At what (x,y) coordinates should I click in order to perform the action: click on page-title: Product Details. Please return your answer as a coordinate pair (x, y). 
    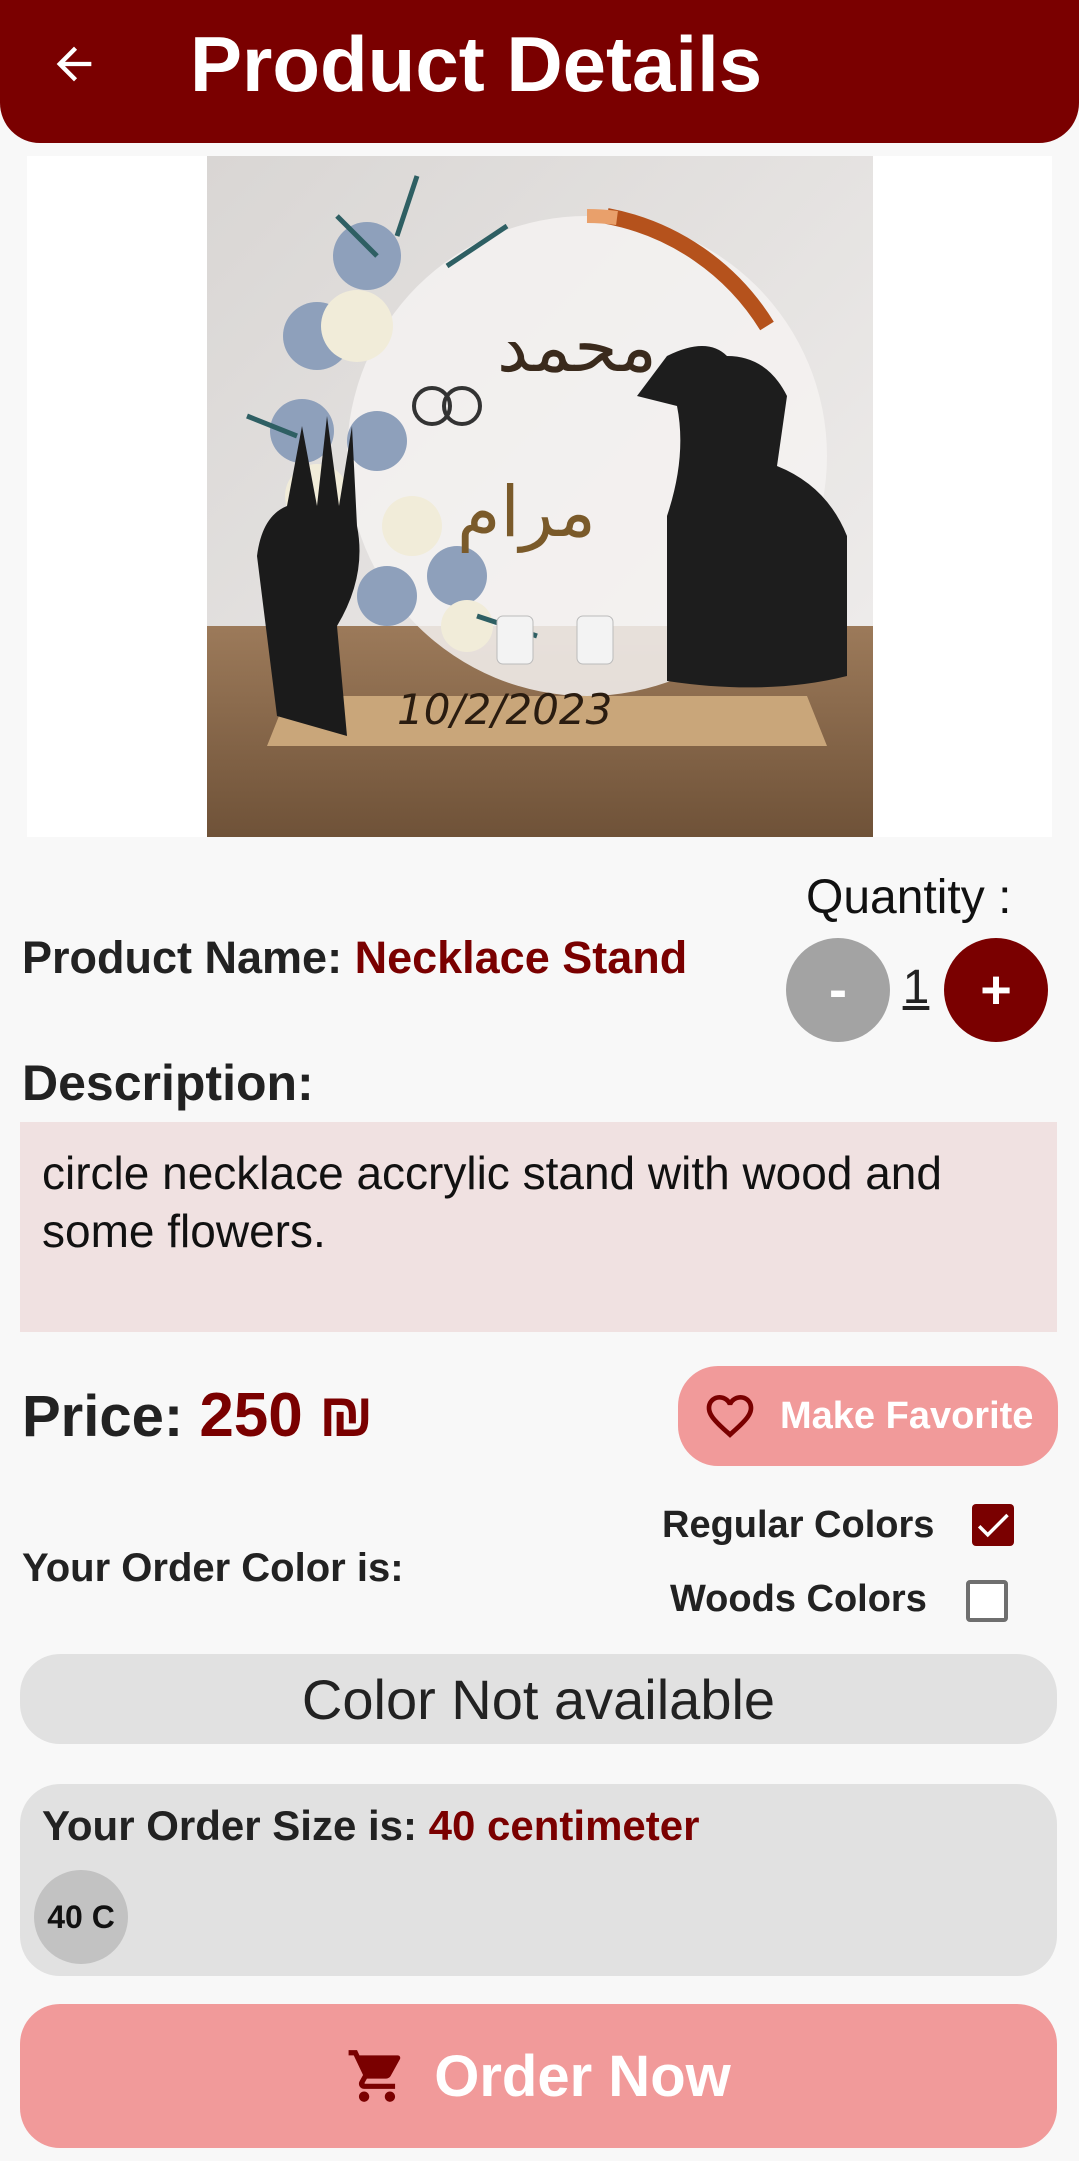
    Looking at the image, I should click on (476, 64).